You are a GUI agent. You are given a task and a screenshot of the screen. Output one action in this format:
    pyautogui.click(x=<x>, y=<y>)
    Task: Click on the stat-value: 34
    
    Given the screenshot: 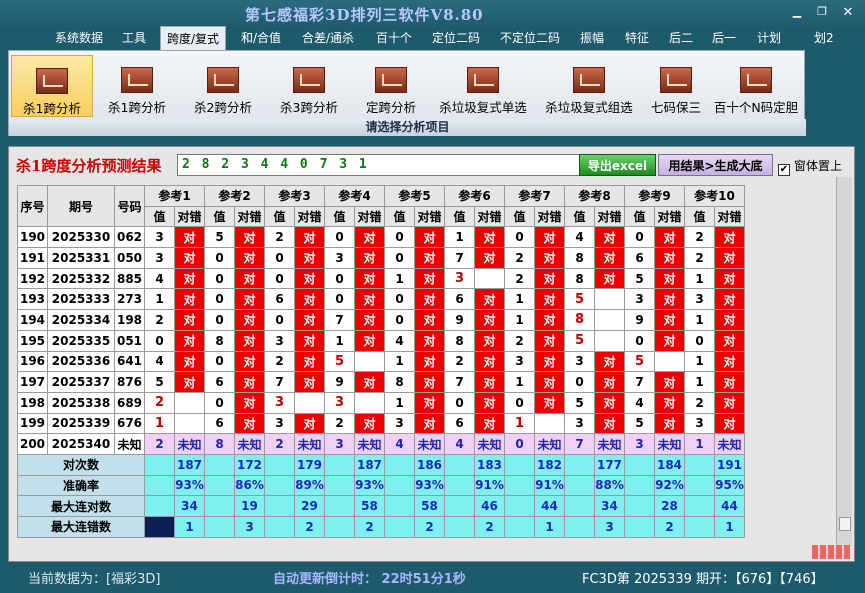 What is the action you would take?
    pyautogui.click(x=189, y=506)
    